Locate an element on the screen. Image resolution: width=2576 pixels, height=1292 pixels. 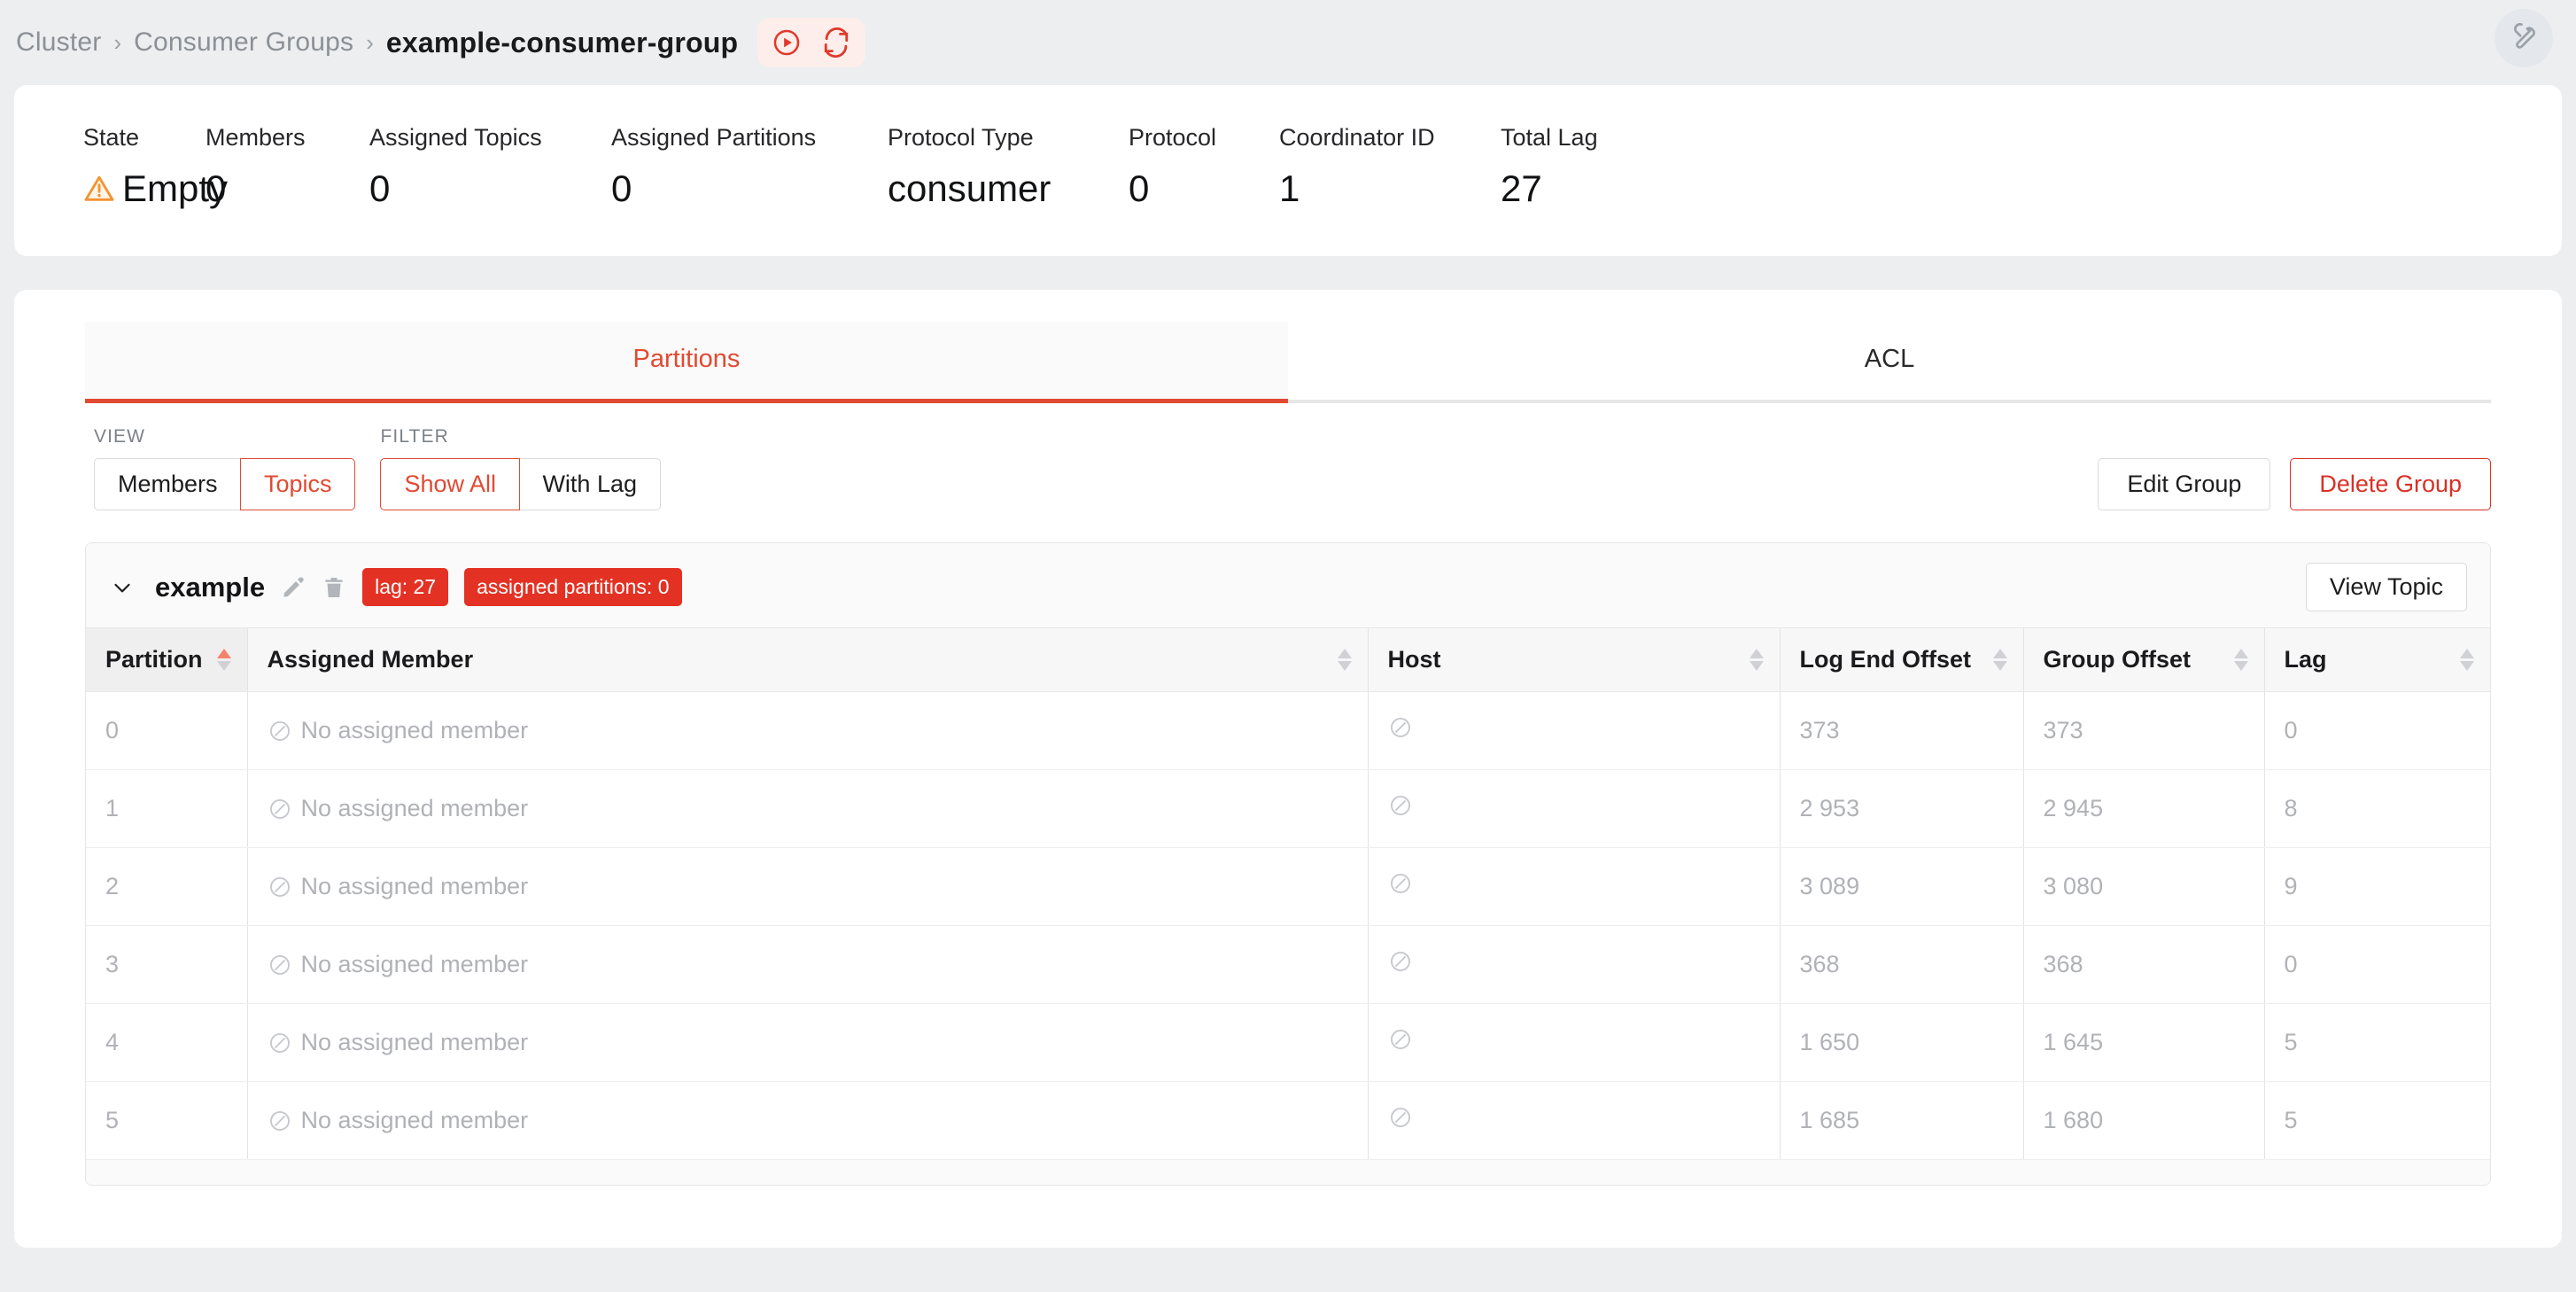
column-header-partition: Partition is located at coordinates (167, 659).